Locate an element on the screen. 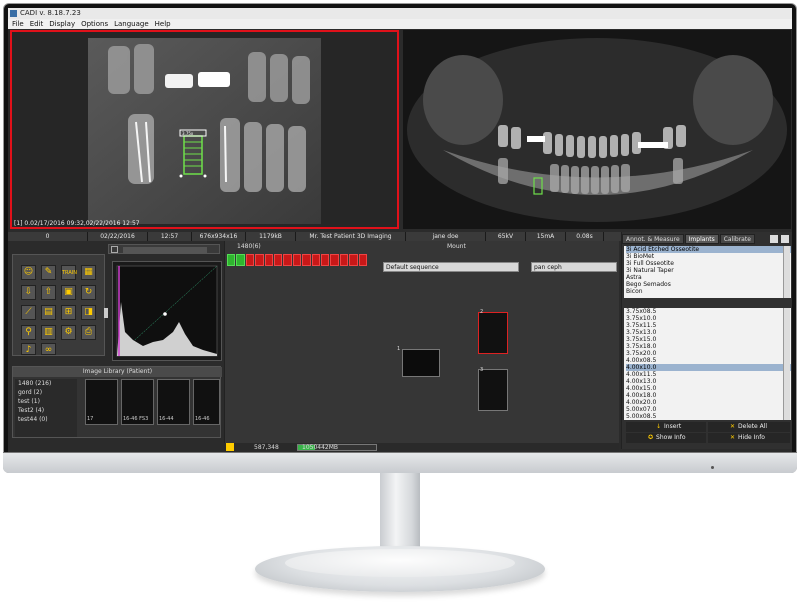 The width and height of the screenshot is (800, 604). train-label: TRAIN is located at coordinates (69, 273).